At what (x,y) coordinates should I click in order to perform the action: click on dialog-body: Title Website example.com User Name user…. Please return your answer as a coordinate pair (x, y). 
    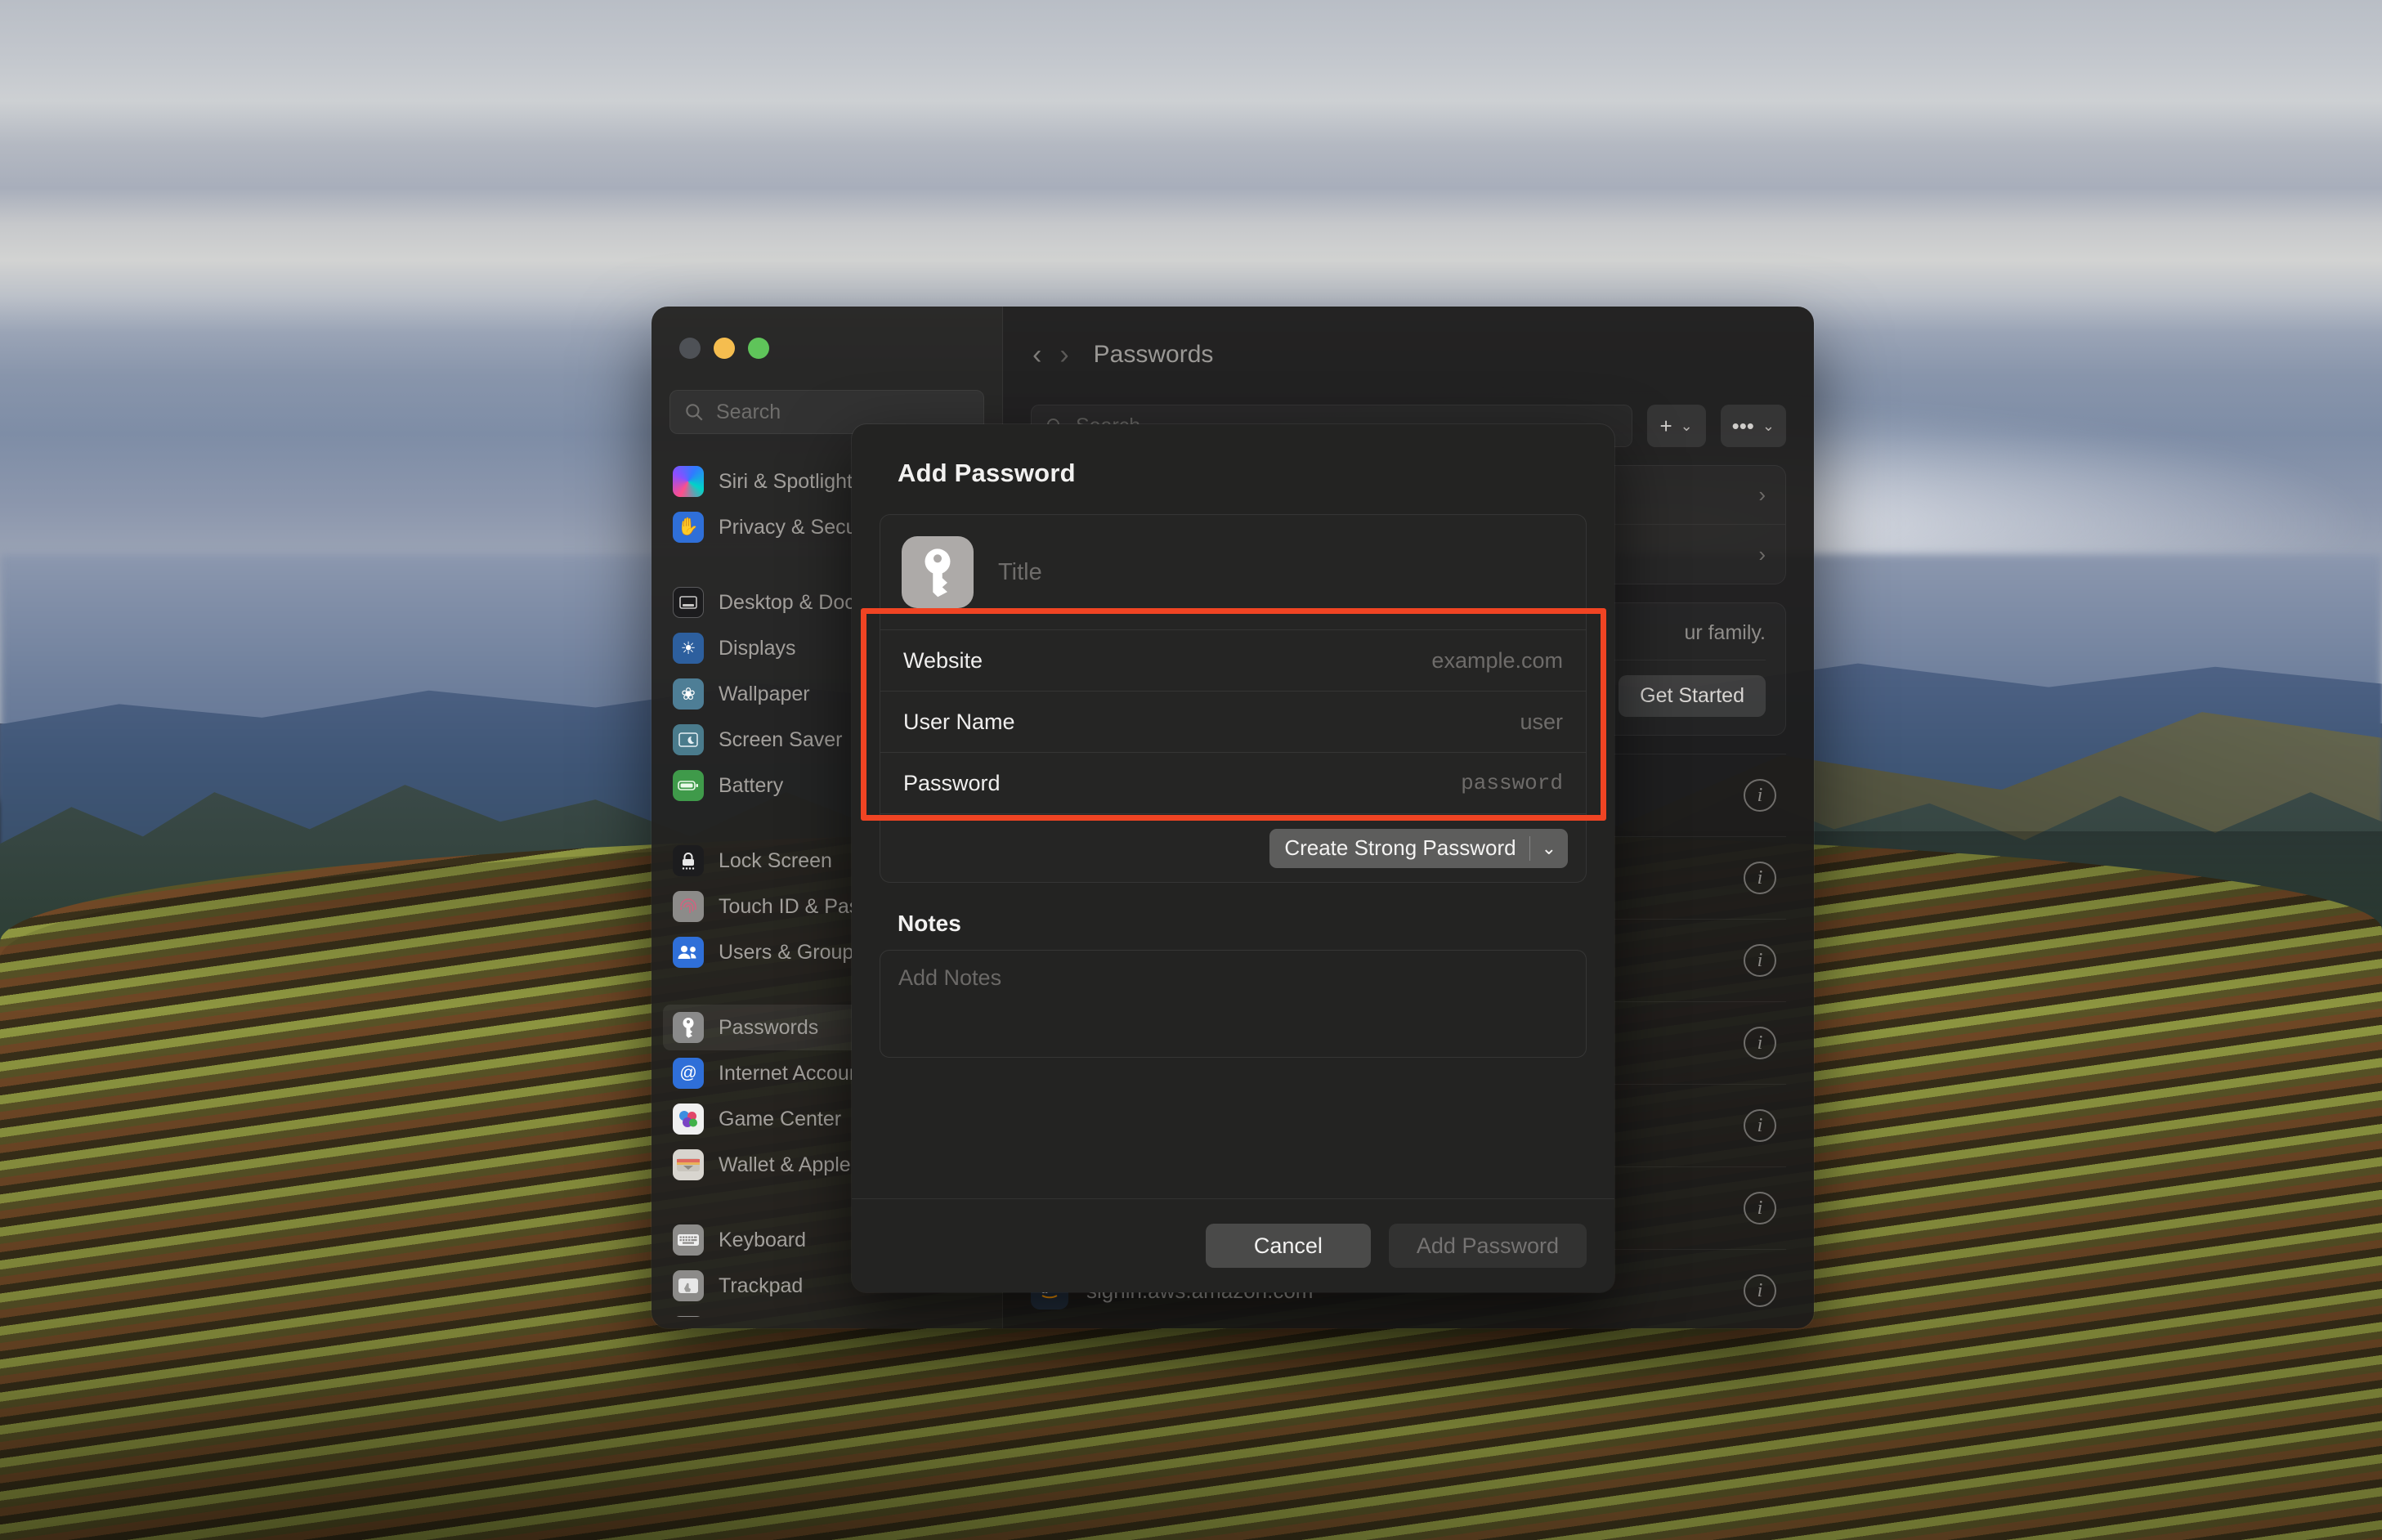
    Looking at the image, I should click on (1233, 773).